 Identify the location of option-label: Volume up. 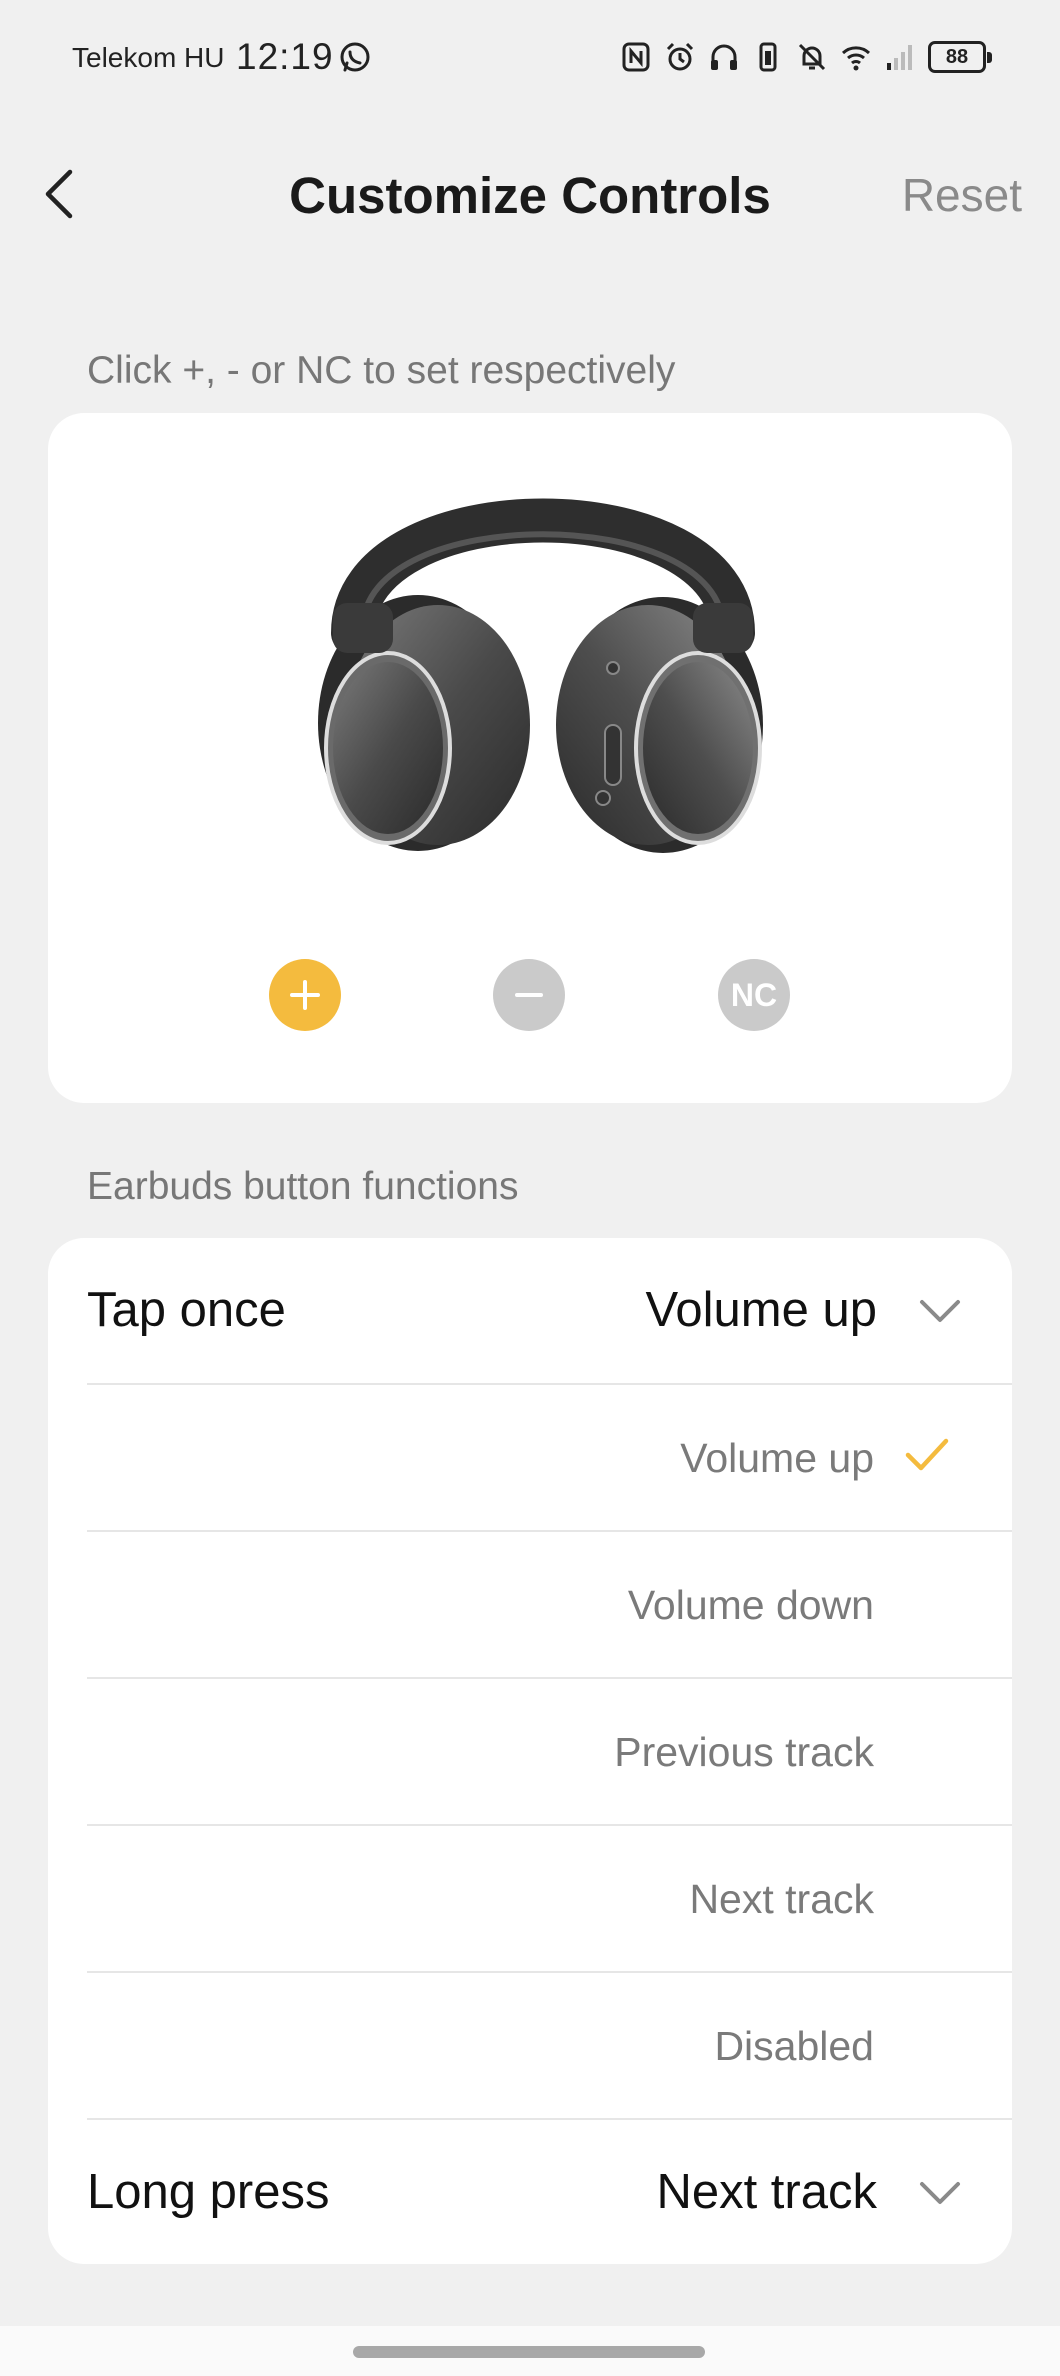
(777, 1458).